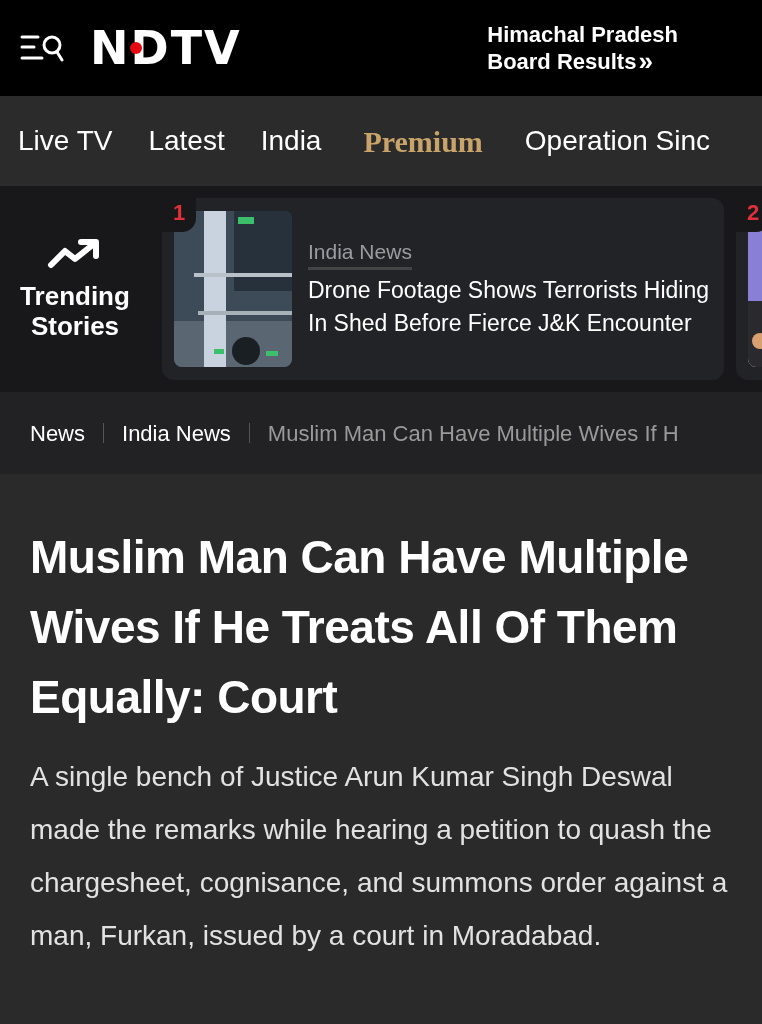 Image resolution: width=762 pixels, height=1024 pixels. What do you see at coordinates (510, 307) in the screenshot?
I see `story-title: Drone Footage Shows Terrorists Hiding In Shed Before Fierce J&K Encounter` at bounding box center [510, 307].